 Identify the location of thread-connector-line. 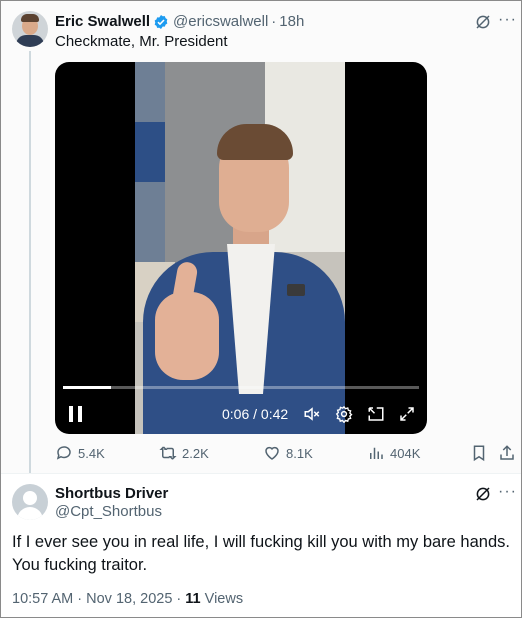
(30, 262).